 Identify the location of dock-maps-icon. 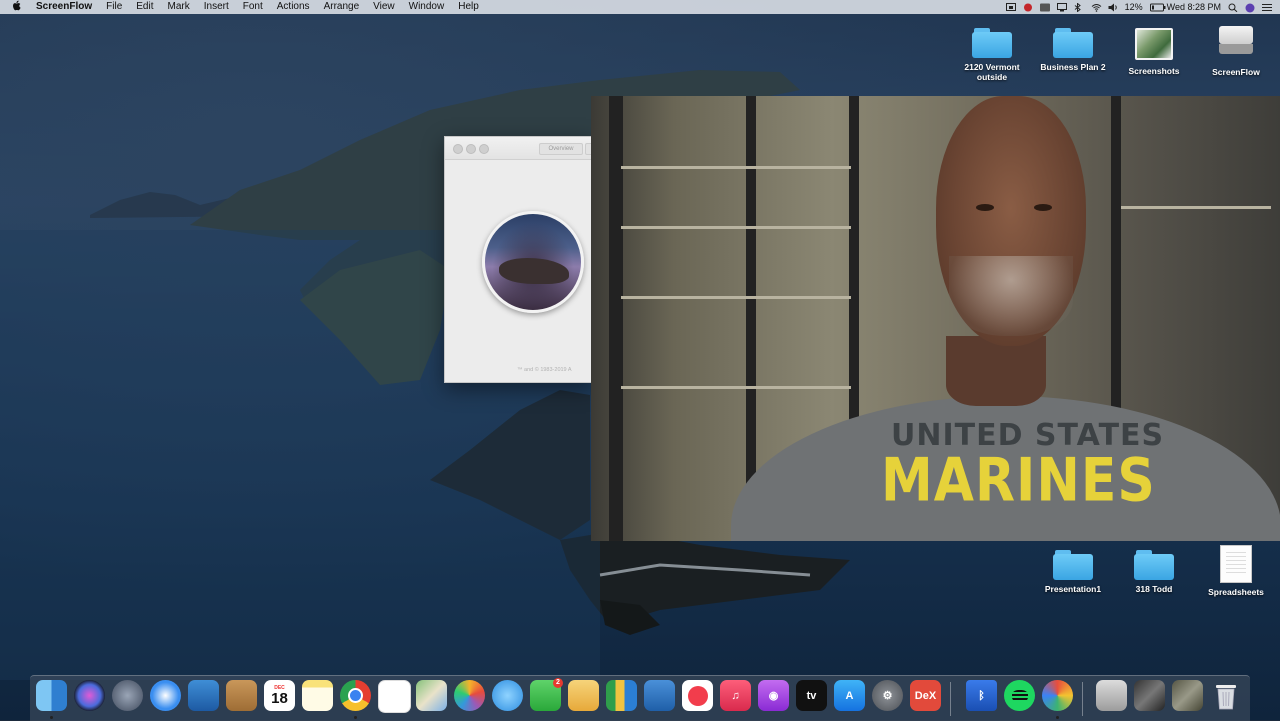
(431, 695).